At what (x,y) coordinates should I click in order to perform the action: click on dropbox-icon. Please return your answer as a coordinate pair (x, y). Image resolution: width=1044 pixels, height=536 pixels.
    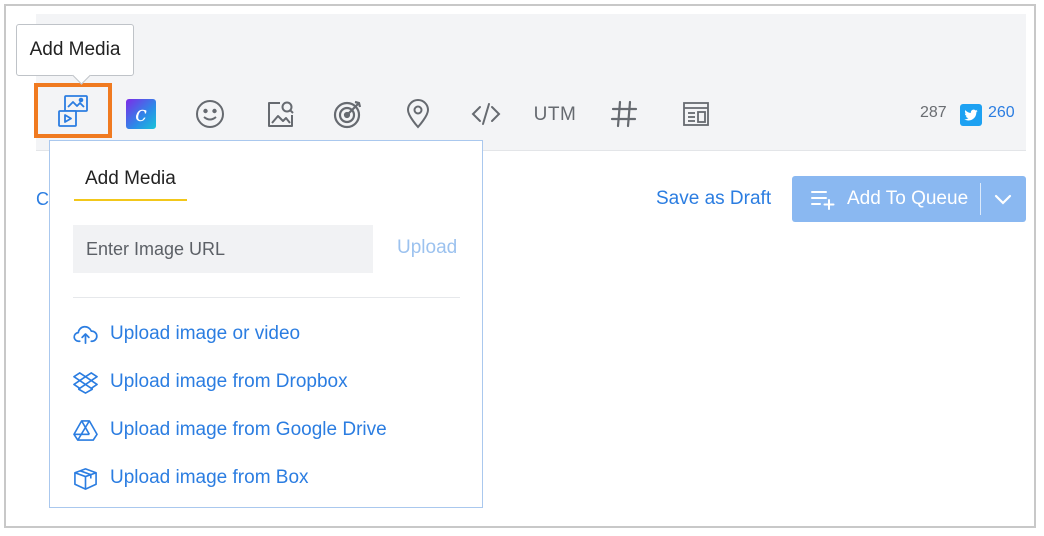
    Looking at the image, I should click on (85, 382).